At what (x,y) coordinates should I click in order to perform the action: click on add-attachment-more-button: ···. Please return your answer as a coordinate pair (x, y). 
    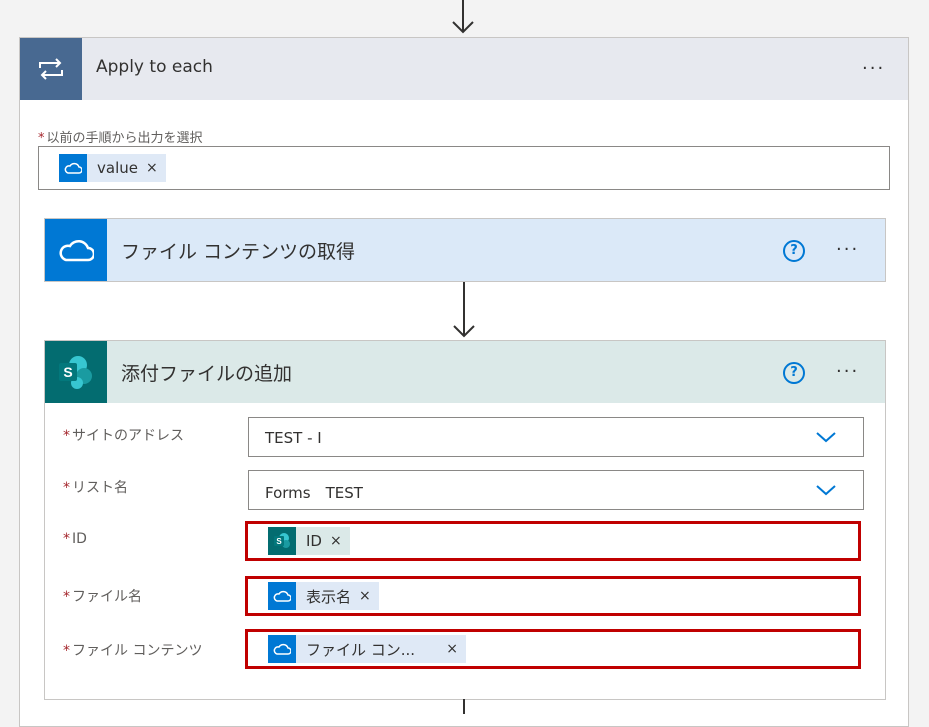
    Looking at the image, I should click on (847, 372).